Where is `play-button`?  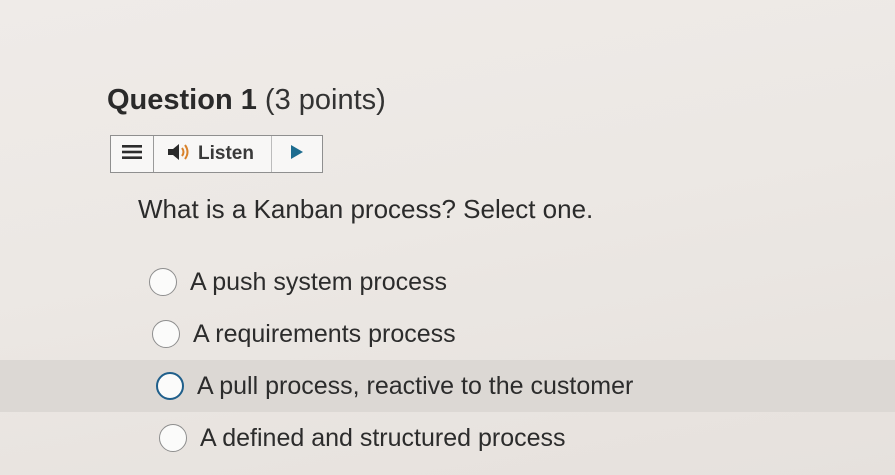
play-button is located at coordinates (297, 154).